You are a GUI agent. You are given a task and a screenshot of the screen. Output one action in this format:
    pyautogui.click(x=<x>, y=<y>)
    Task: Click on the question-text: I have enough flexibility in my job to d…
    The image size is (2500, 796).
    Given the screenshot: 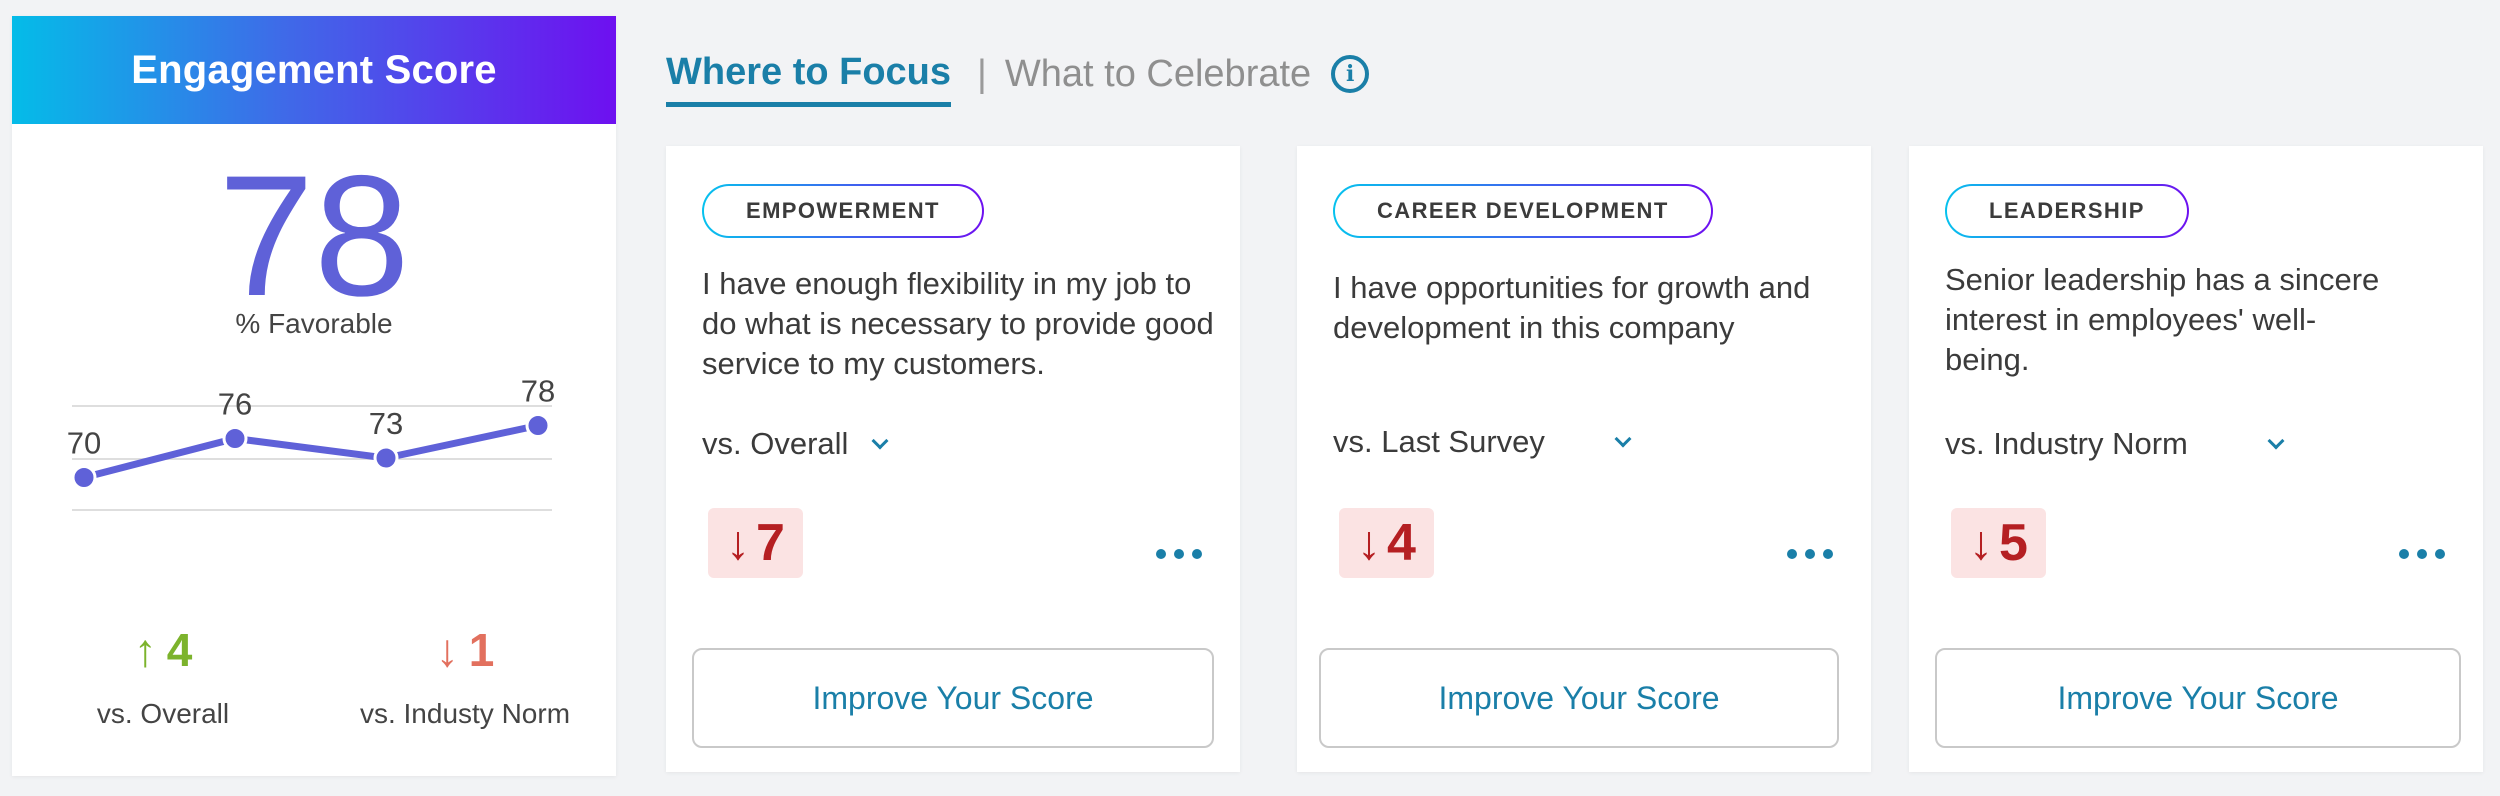 What is the action you would take?
    pyautogui.click(x=958, y=323)
    